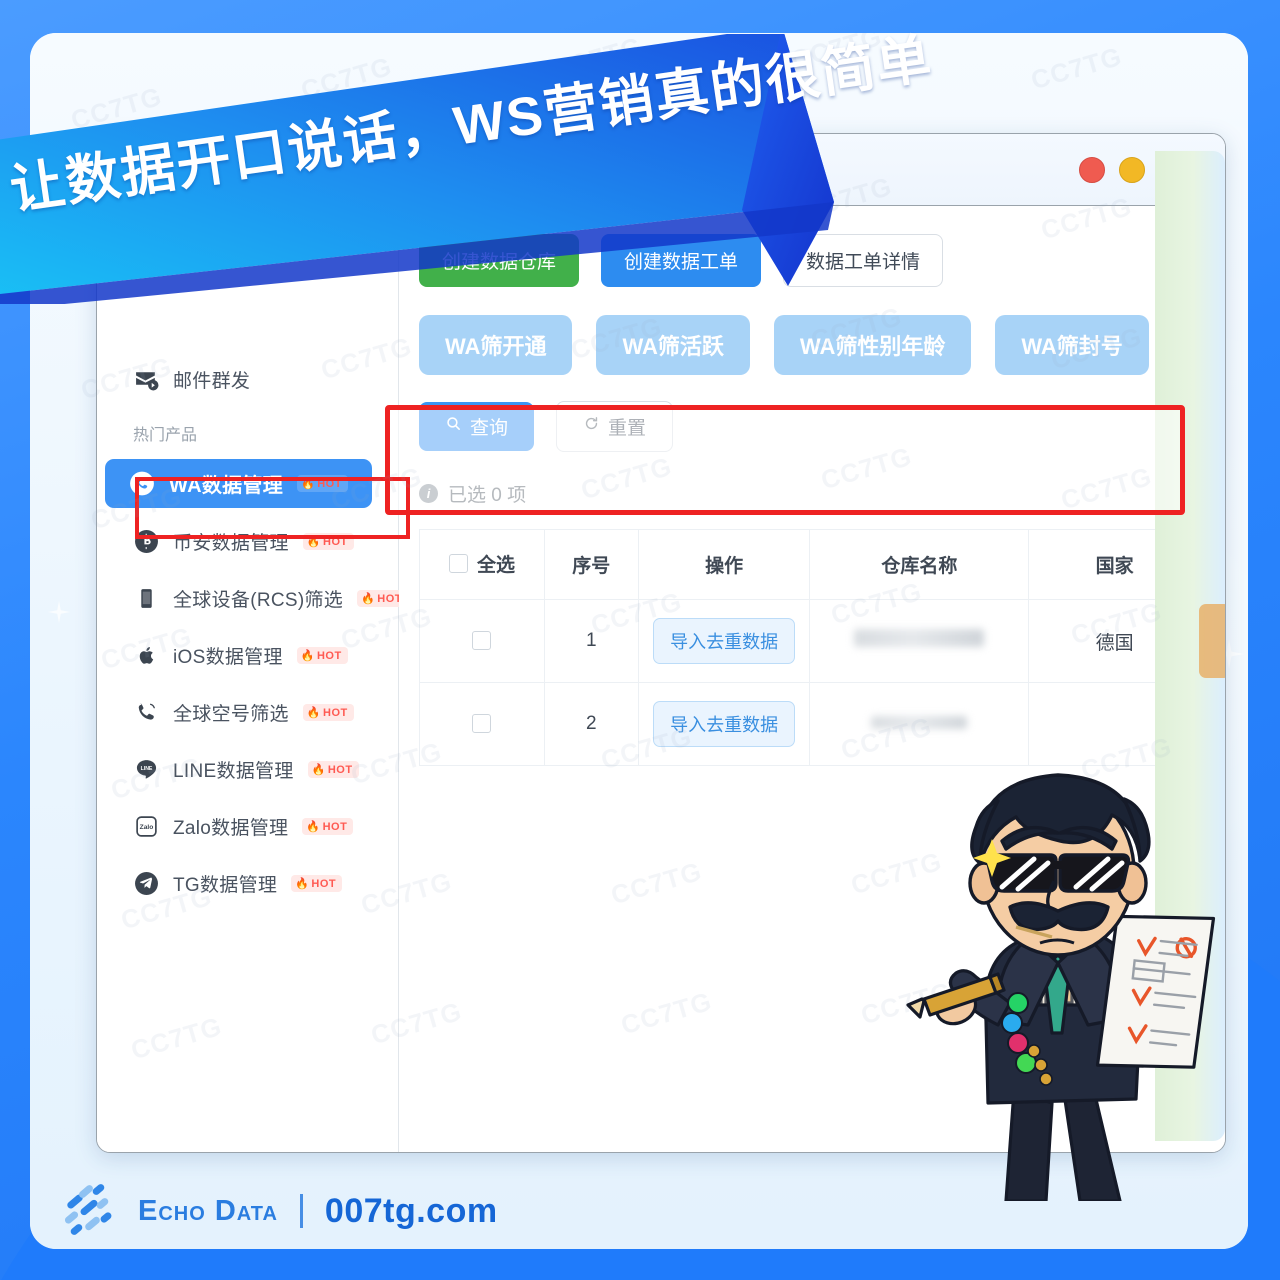  I want to click on sidebar-item-rcs-filter: 全球设备(RCS)筛选 🔥 HOT, so click(259, 598).